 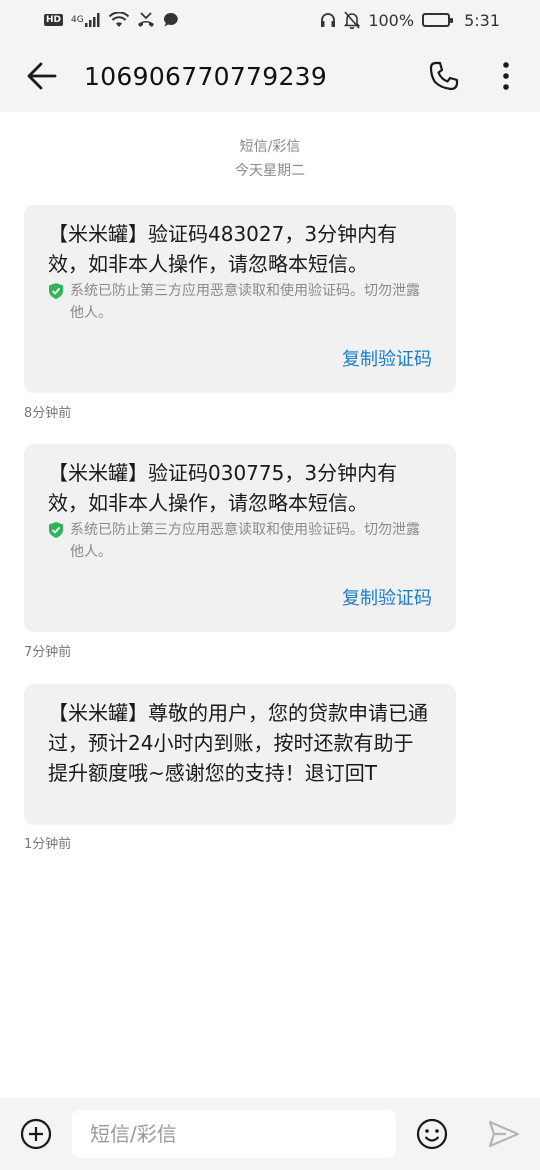 I want to click on date-label: 今天星期二, so click(x=270, y=171).